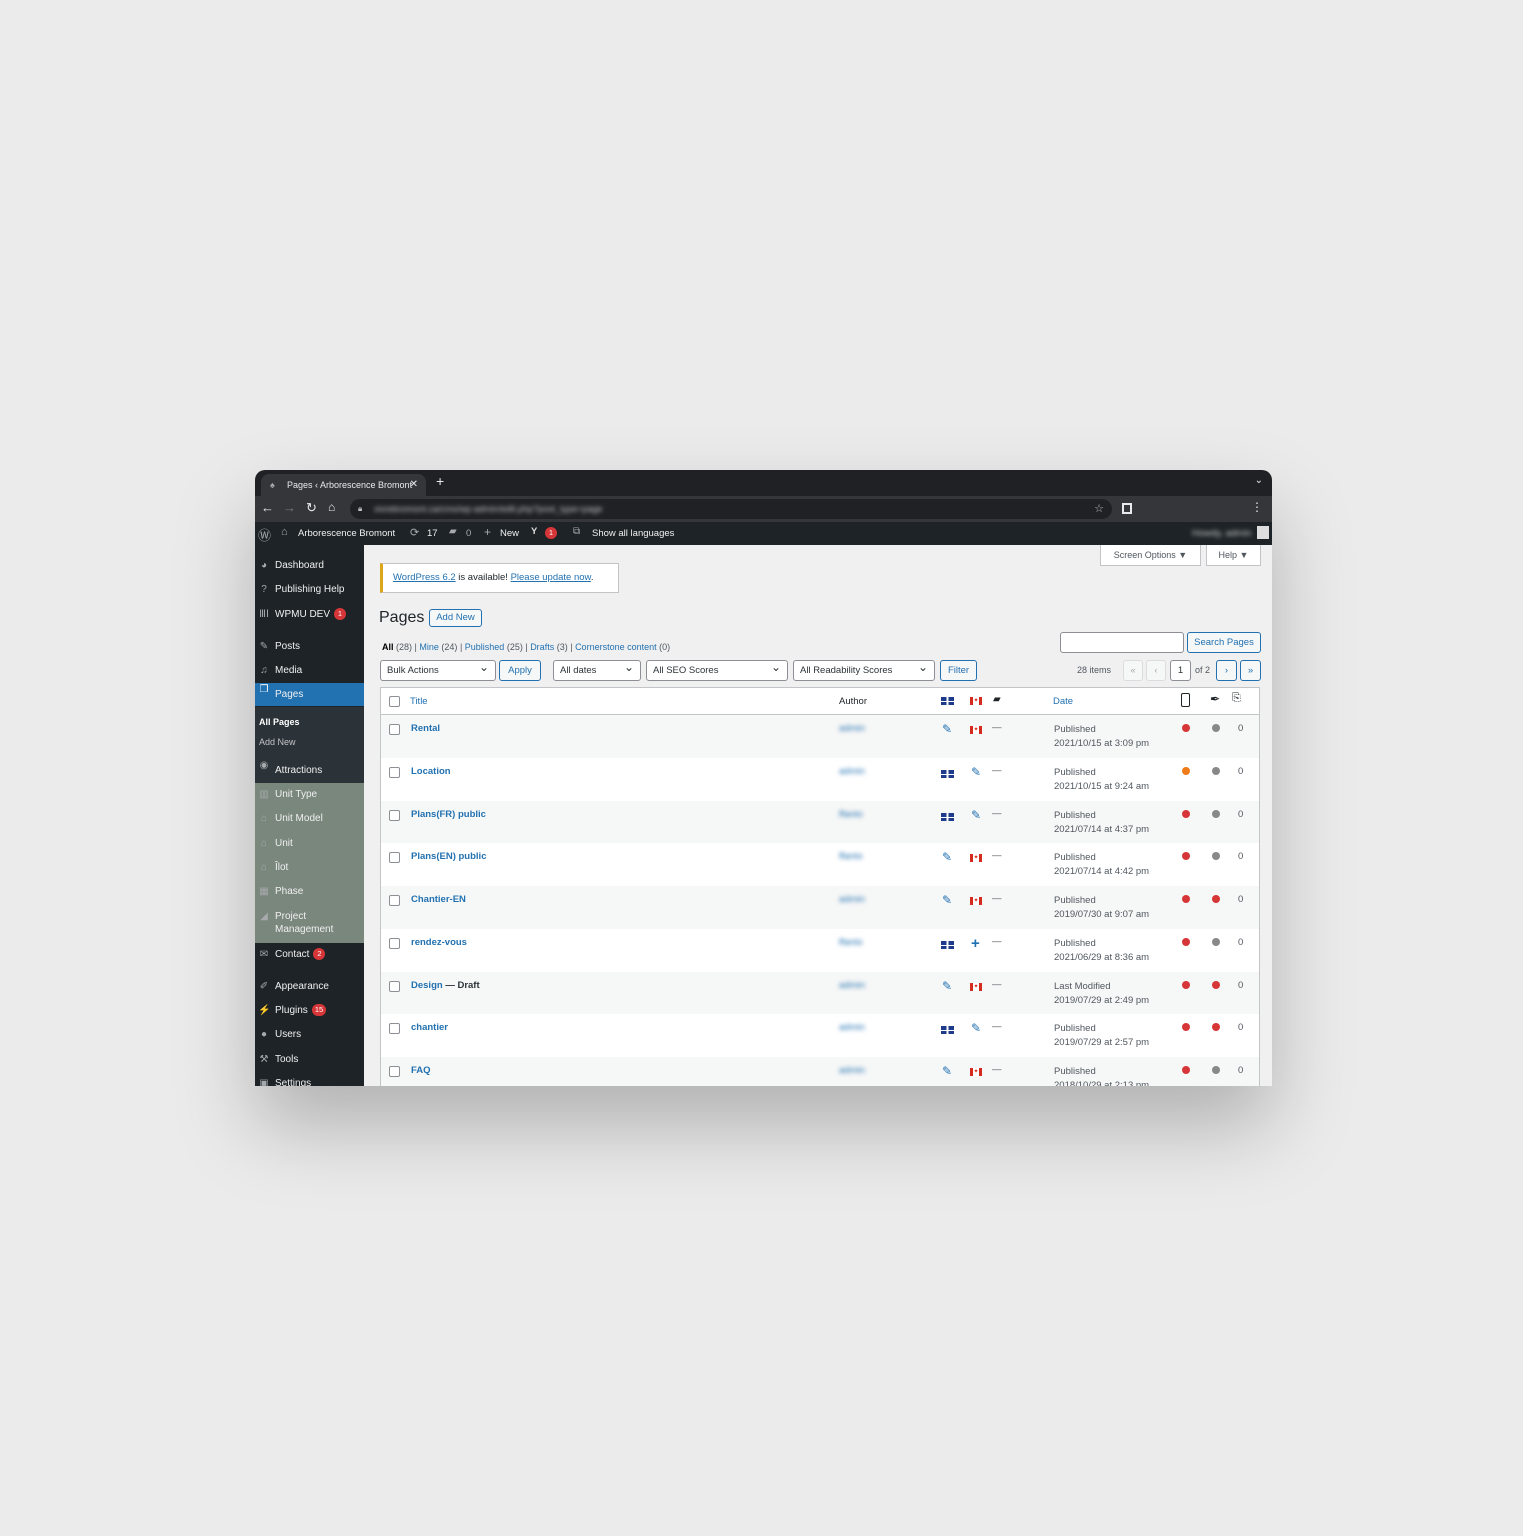  What do you see at coordinates (414, 485) in the screenshot?
I see `close-tab-icon: ✕` at bounding box center [414, 485].